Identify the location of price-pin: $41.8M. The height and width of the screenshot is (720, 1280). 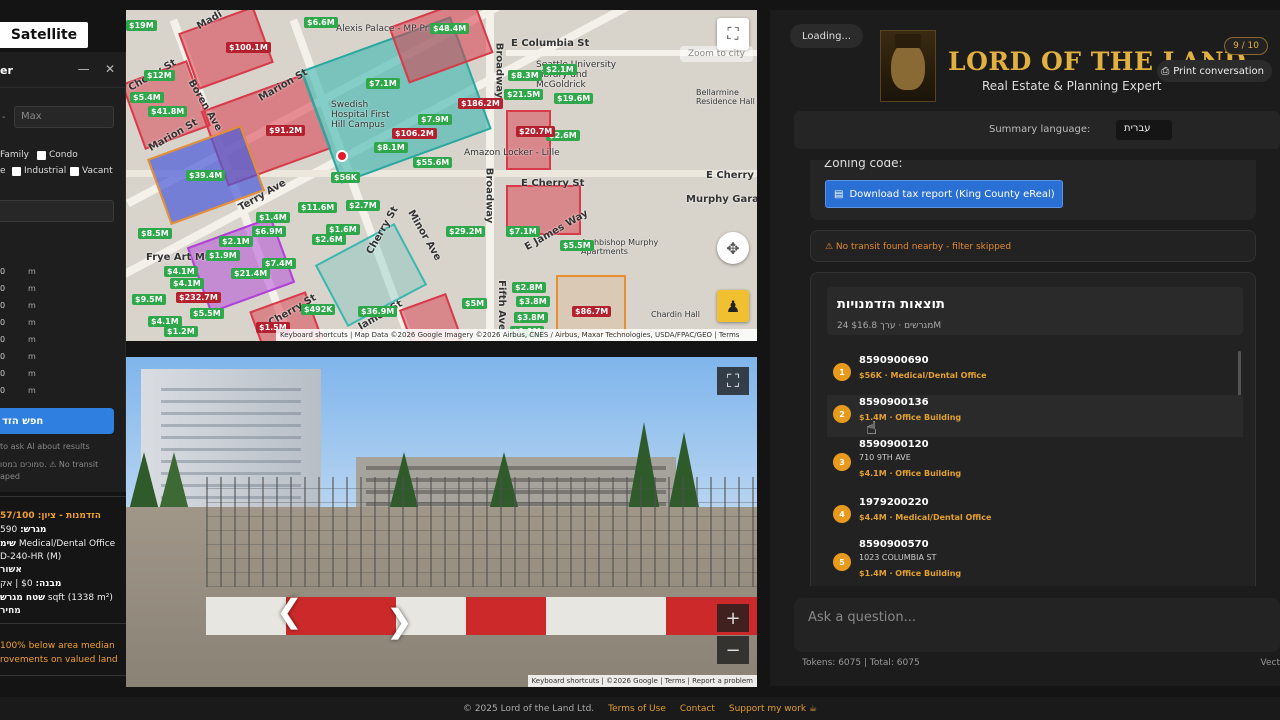
(168, 111).